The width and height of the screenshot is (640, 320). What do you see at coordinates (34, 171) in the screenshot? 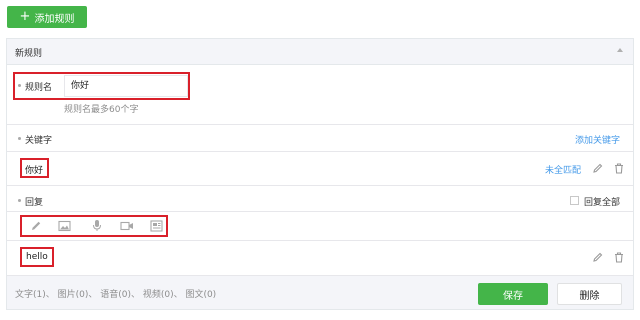
I see `keyword-value: 你好` at bounding box center [34, 171].